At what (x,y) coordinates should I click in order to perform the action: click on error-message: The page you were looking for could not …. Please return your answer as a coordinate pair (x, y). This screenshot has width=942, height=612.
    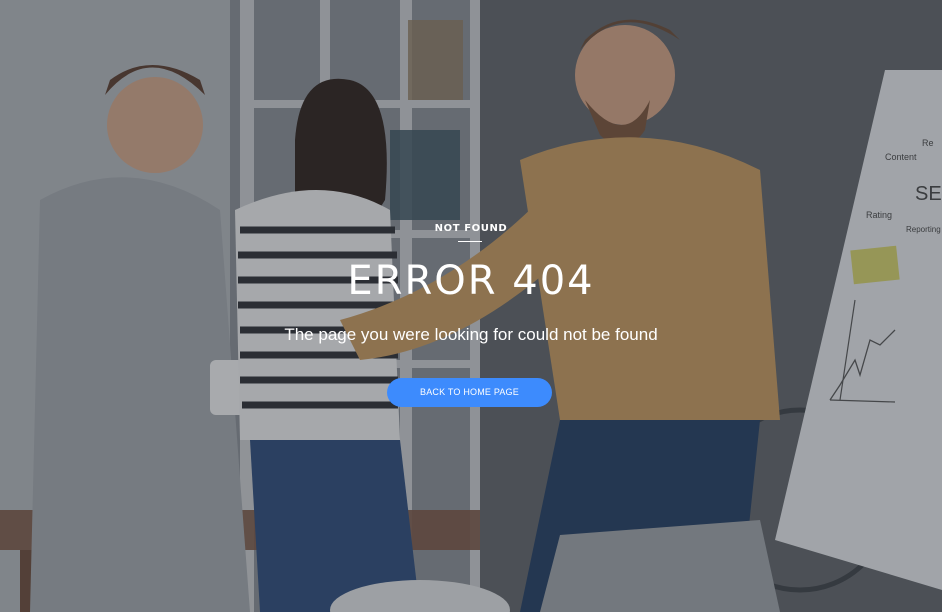
    Looking at the image, I should click on (471, 334).